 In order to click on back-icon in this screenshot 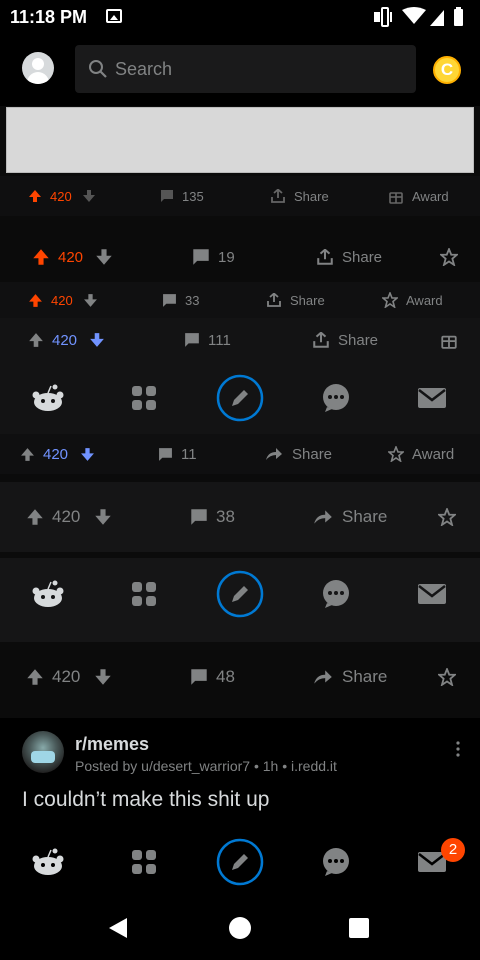, I will do `click(118, 928)`.